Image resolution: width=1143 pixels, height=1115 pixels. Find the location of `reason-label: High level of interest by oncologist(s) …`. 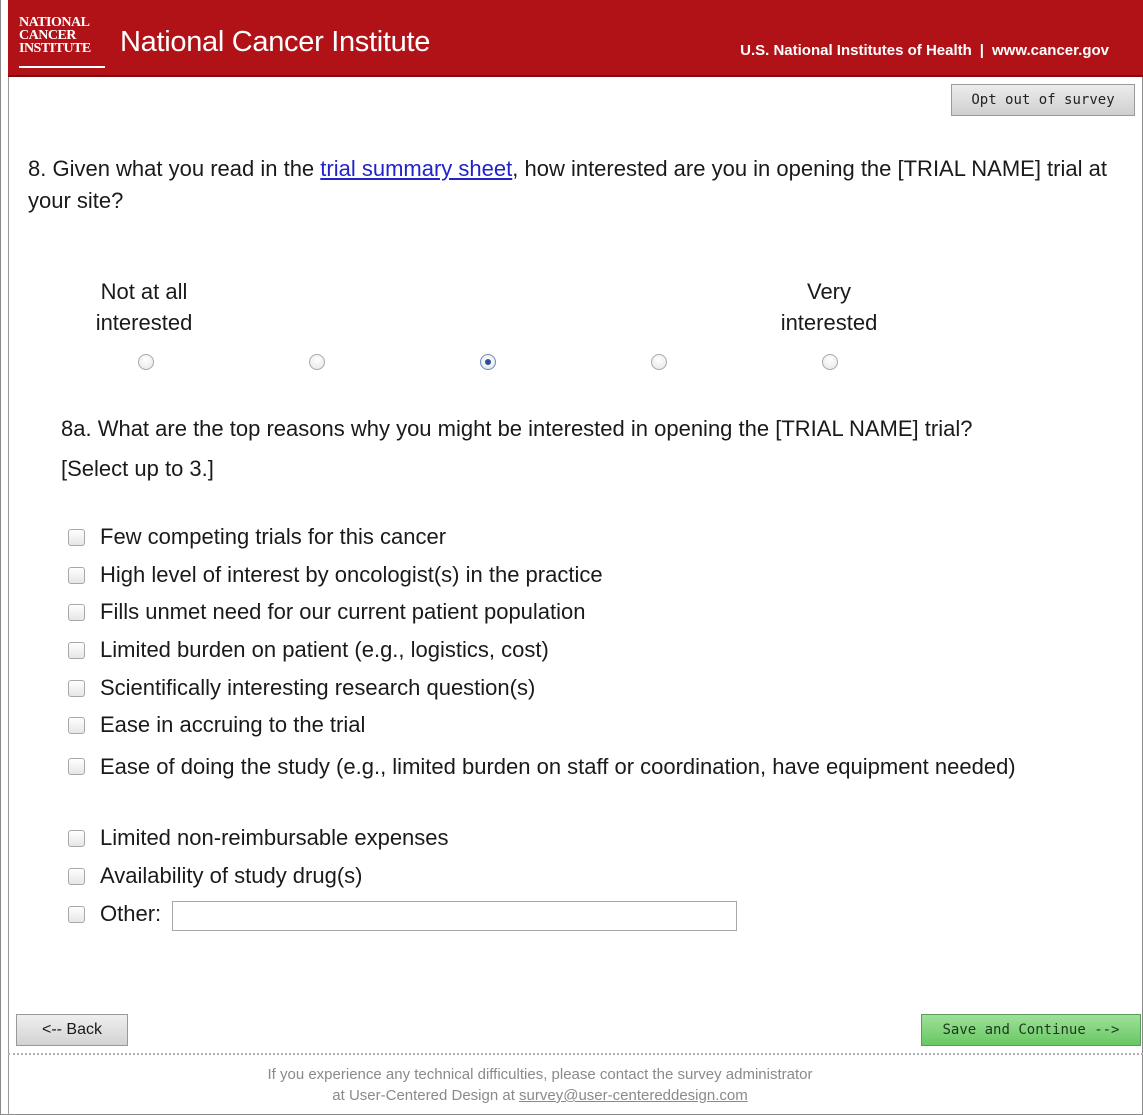

reason-label: High level of interest by oncologist(s) … is located at coordinates (351, 574).